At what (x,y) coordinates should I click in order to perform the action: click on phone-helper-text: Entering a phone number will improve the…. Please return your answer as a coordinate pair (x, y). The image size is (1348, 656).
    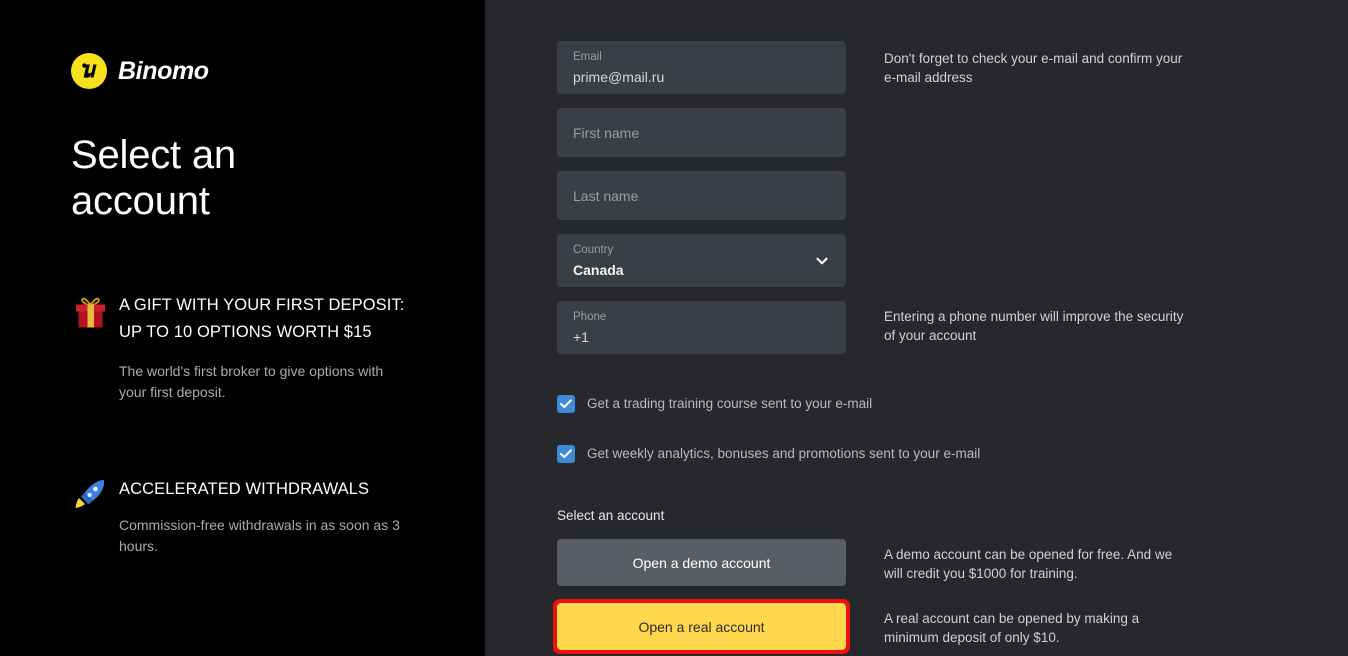
    Looking at the image, I should click on (1034, 326).